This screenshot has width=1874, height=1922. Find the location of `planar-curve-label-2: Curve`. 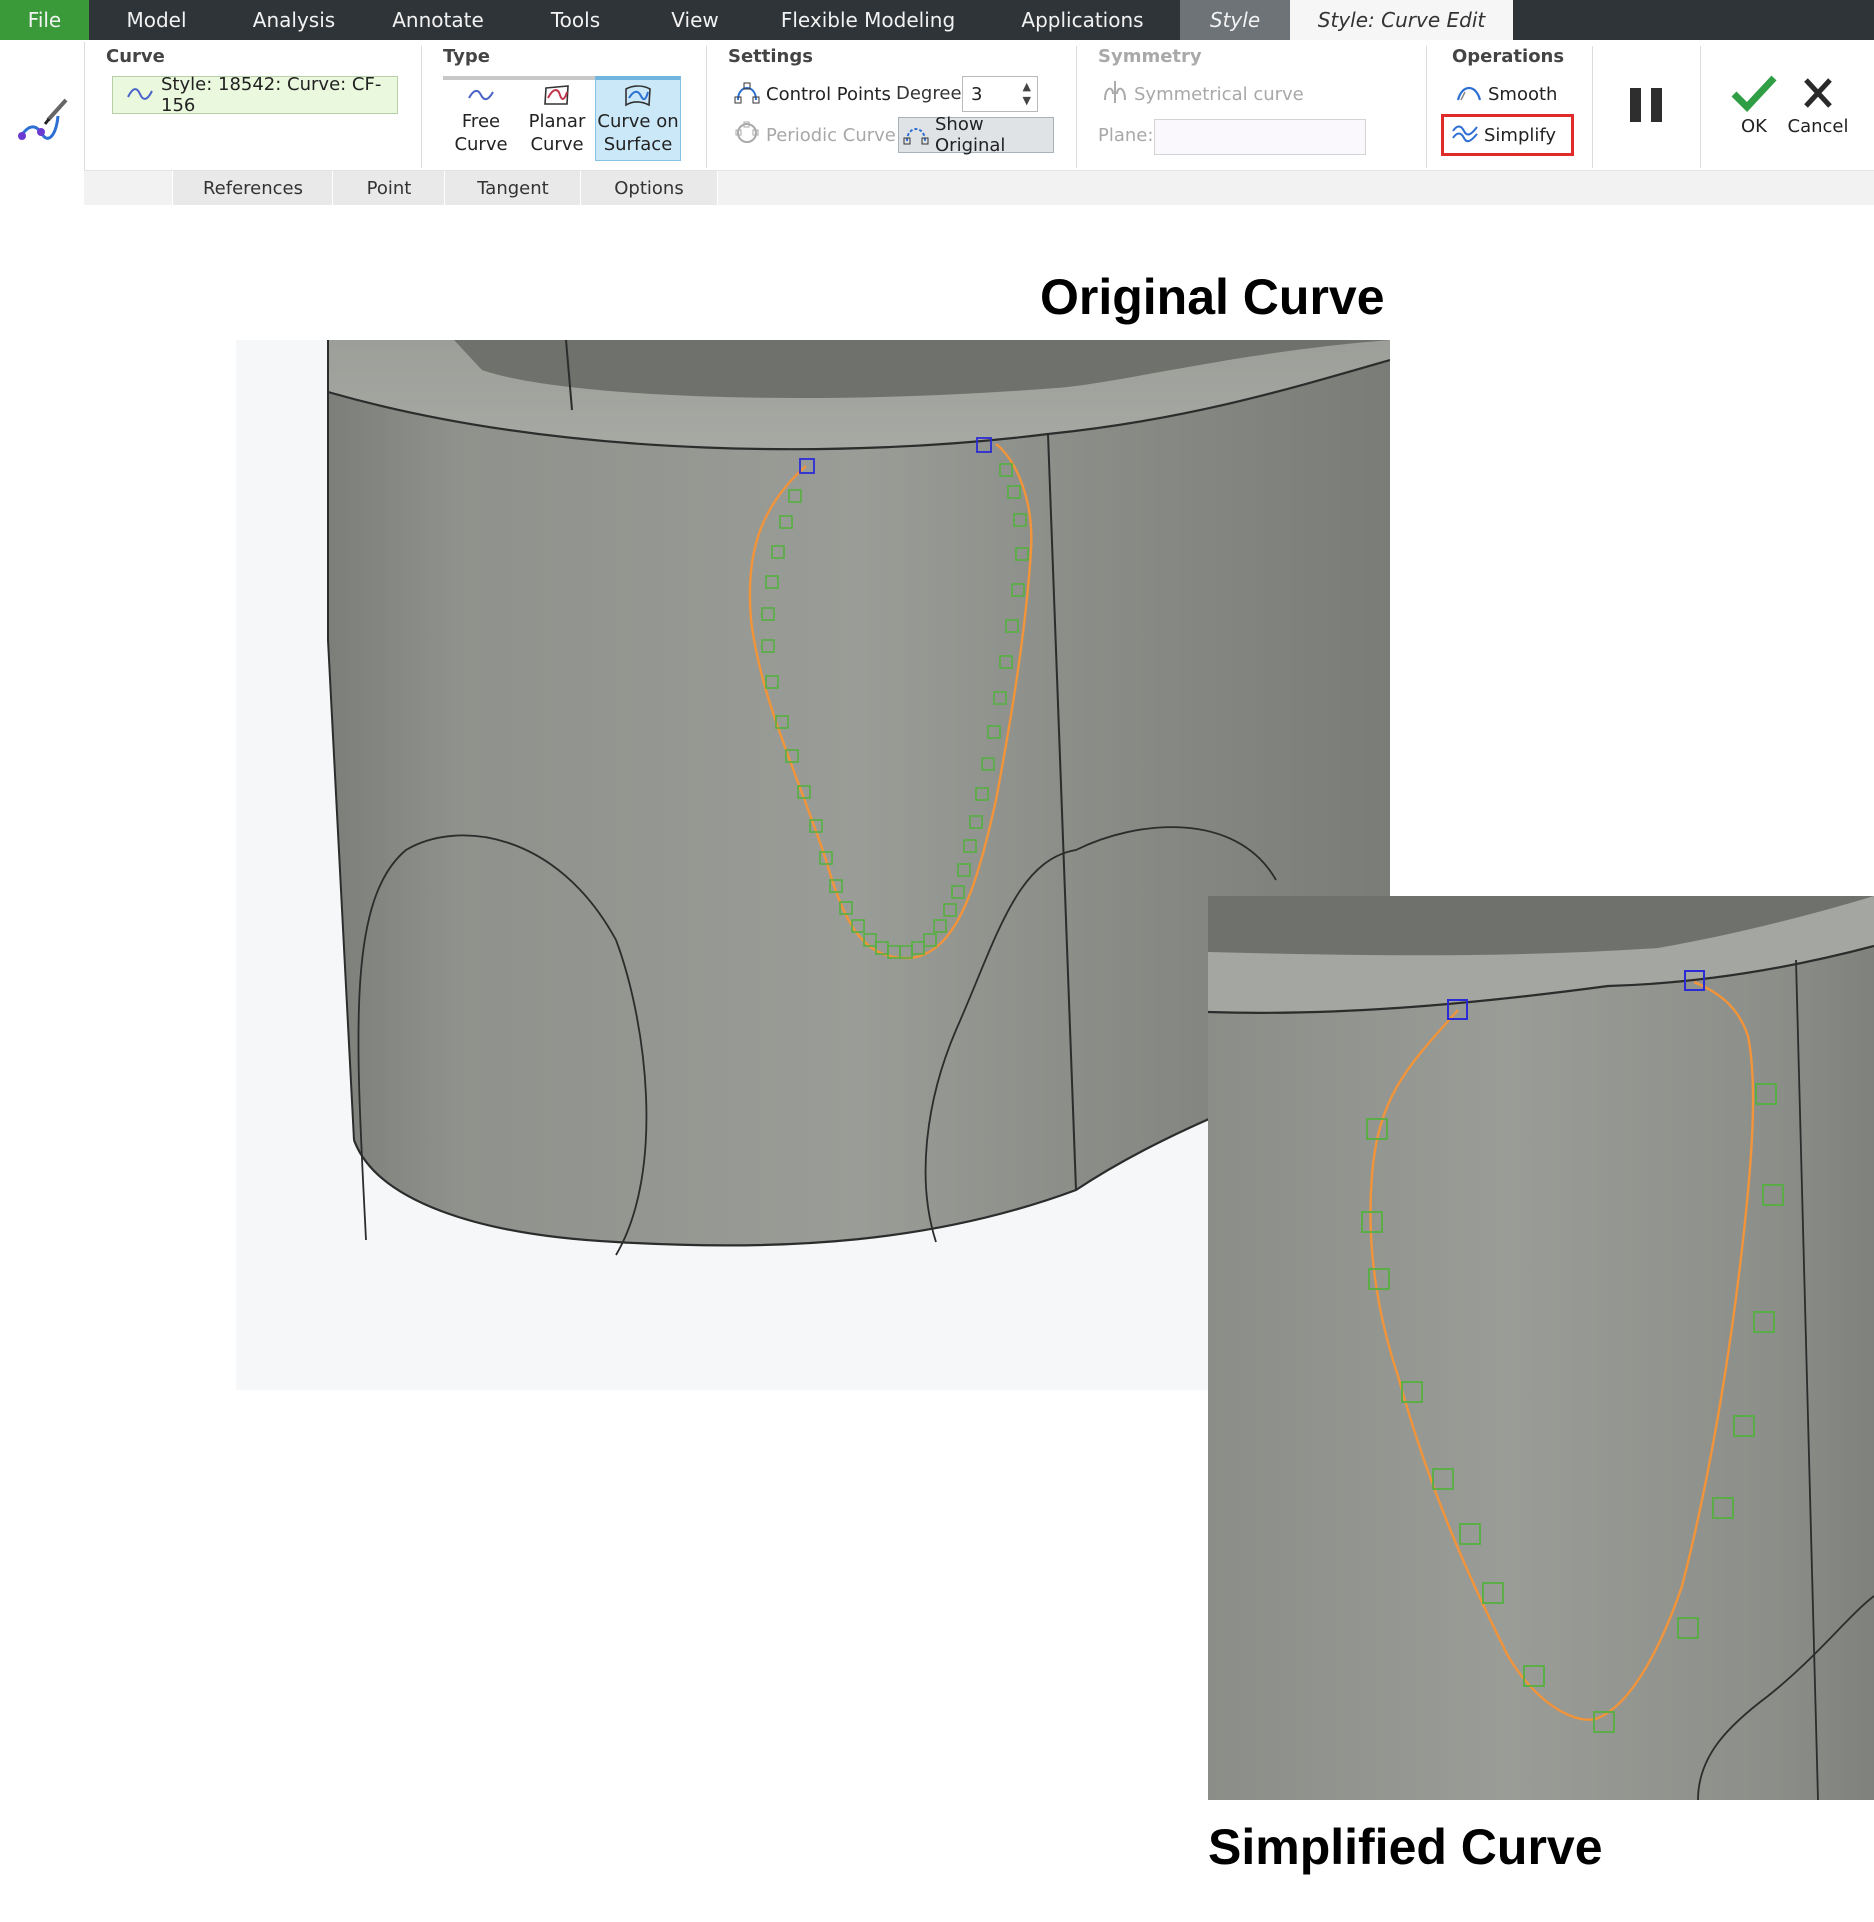

planar-curve-label-2: Curve is located at coordinates (557, 144).